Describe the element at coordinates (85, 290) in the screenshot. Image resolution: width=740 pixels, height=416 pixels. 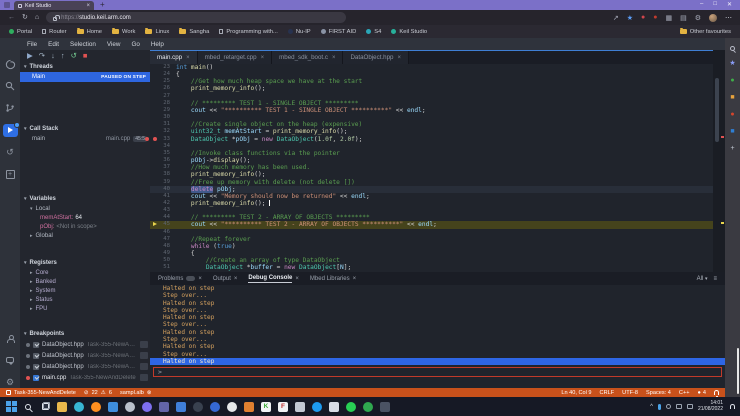
I see `register-group: ▸ System` at that location.